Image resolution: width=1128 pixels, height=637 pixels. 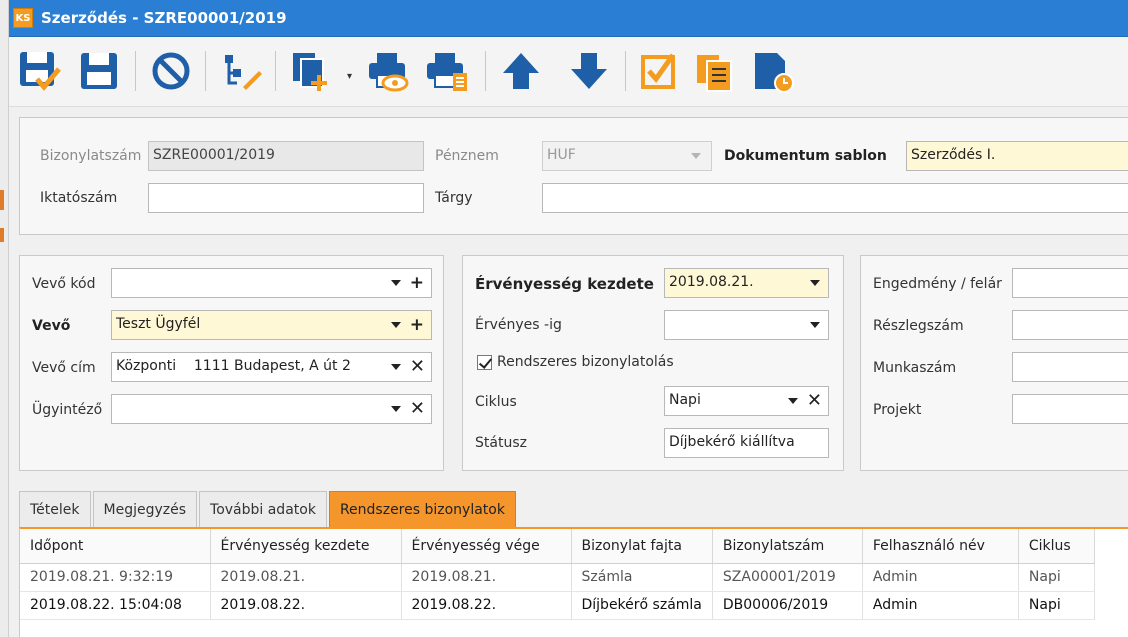 What do you see at coordinates (746, 325) in the screenshot?
I see `valid-until-select` at bounding box center [746, 325].